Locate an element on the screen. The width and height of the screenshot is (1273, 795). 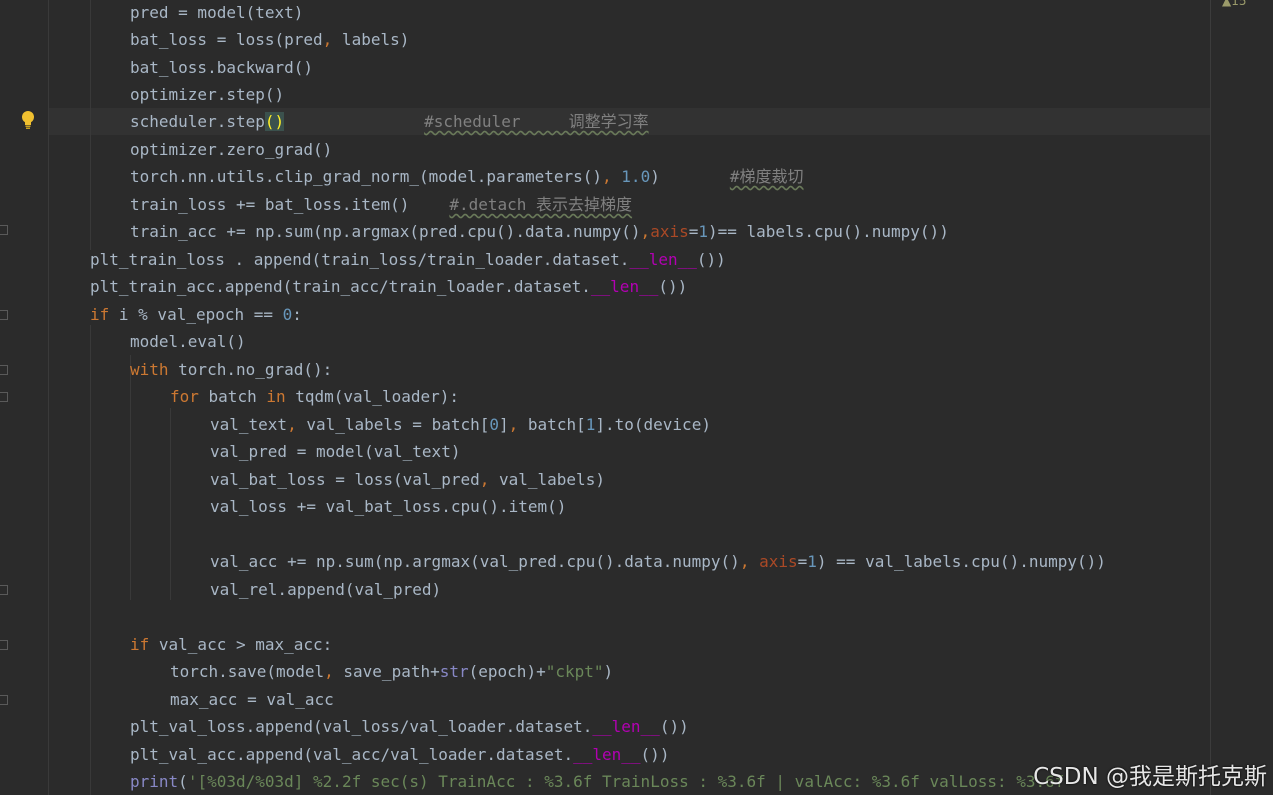
code-text: optimizer.step() is located at coordinates (207, 94).